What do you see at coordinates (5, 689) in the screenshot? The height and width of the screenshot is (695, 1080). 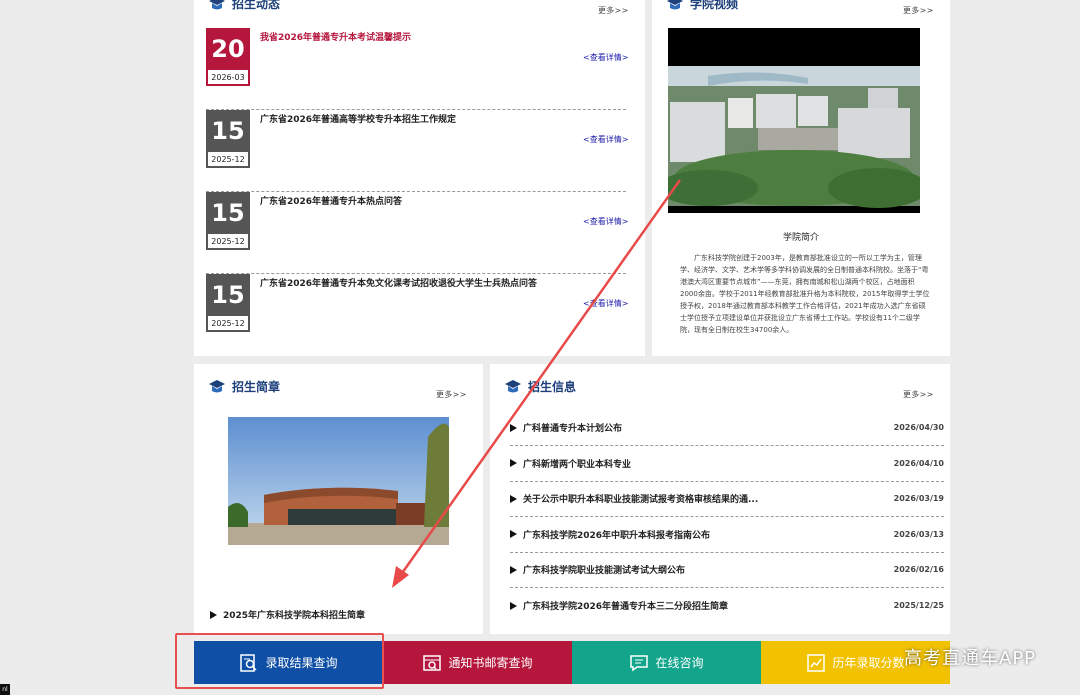 I see `corner-badge: nl` at bounding box center [5, 689].